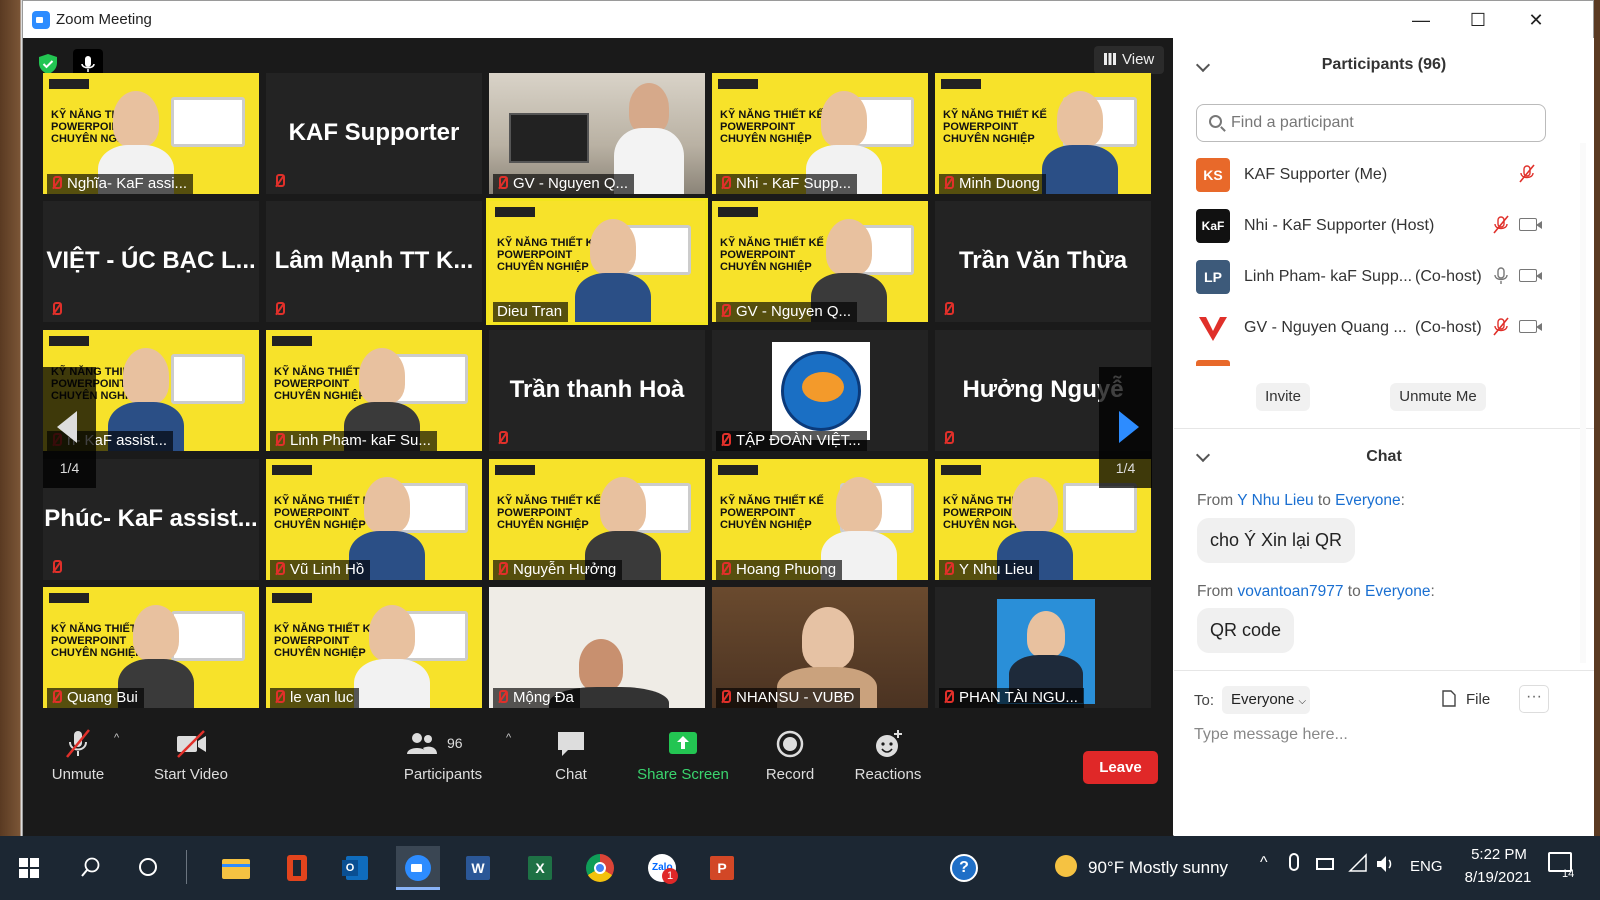 The width and height of the screenshot is (1600, 900). Describe the element at coordinates (888, 755) in the screenshot. I see `reactions-button: Reactions` at that location.